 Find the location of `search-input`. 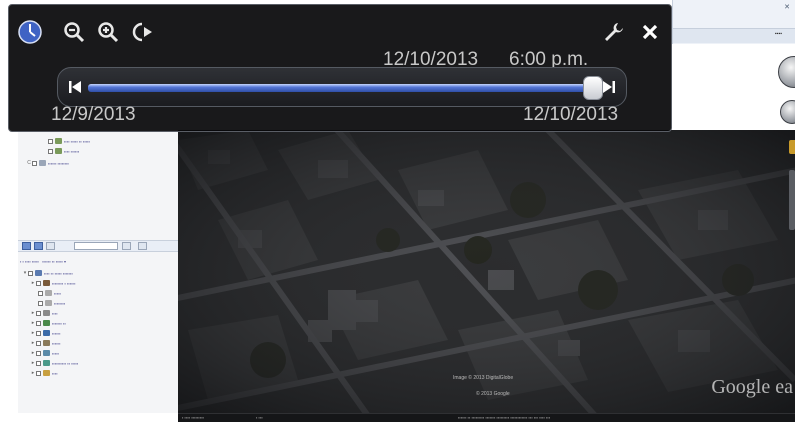

search-input is located at coordinates (96, 246).